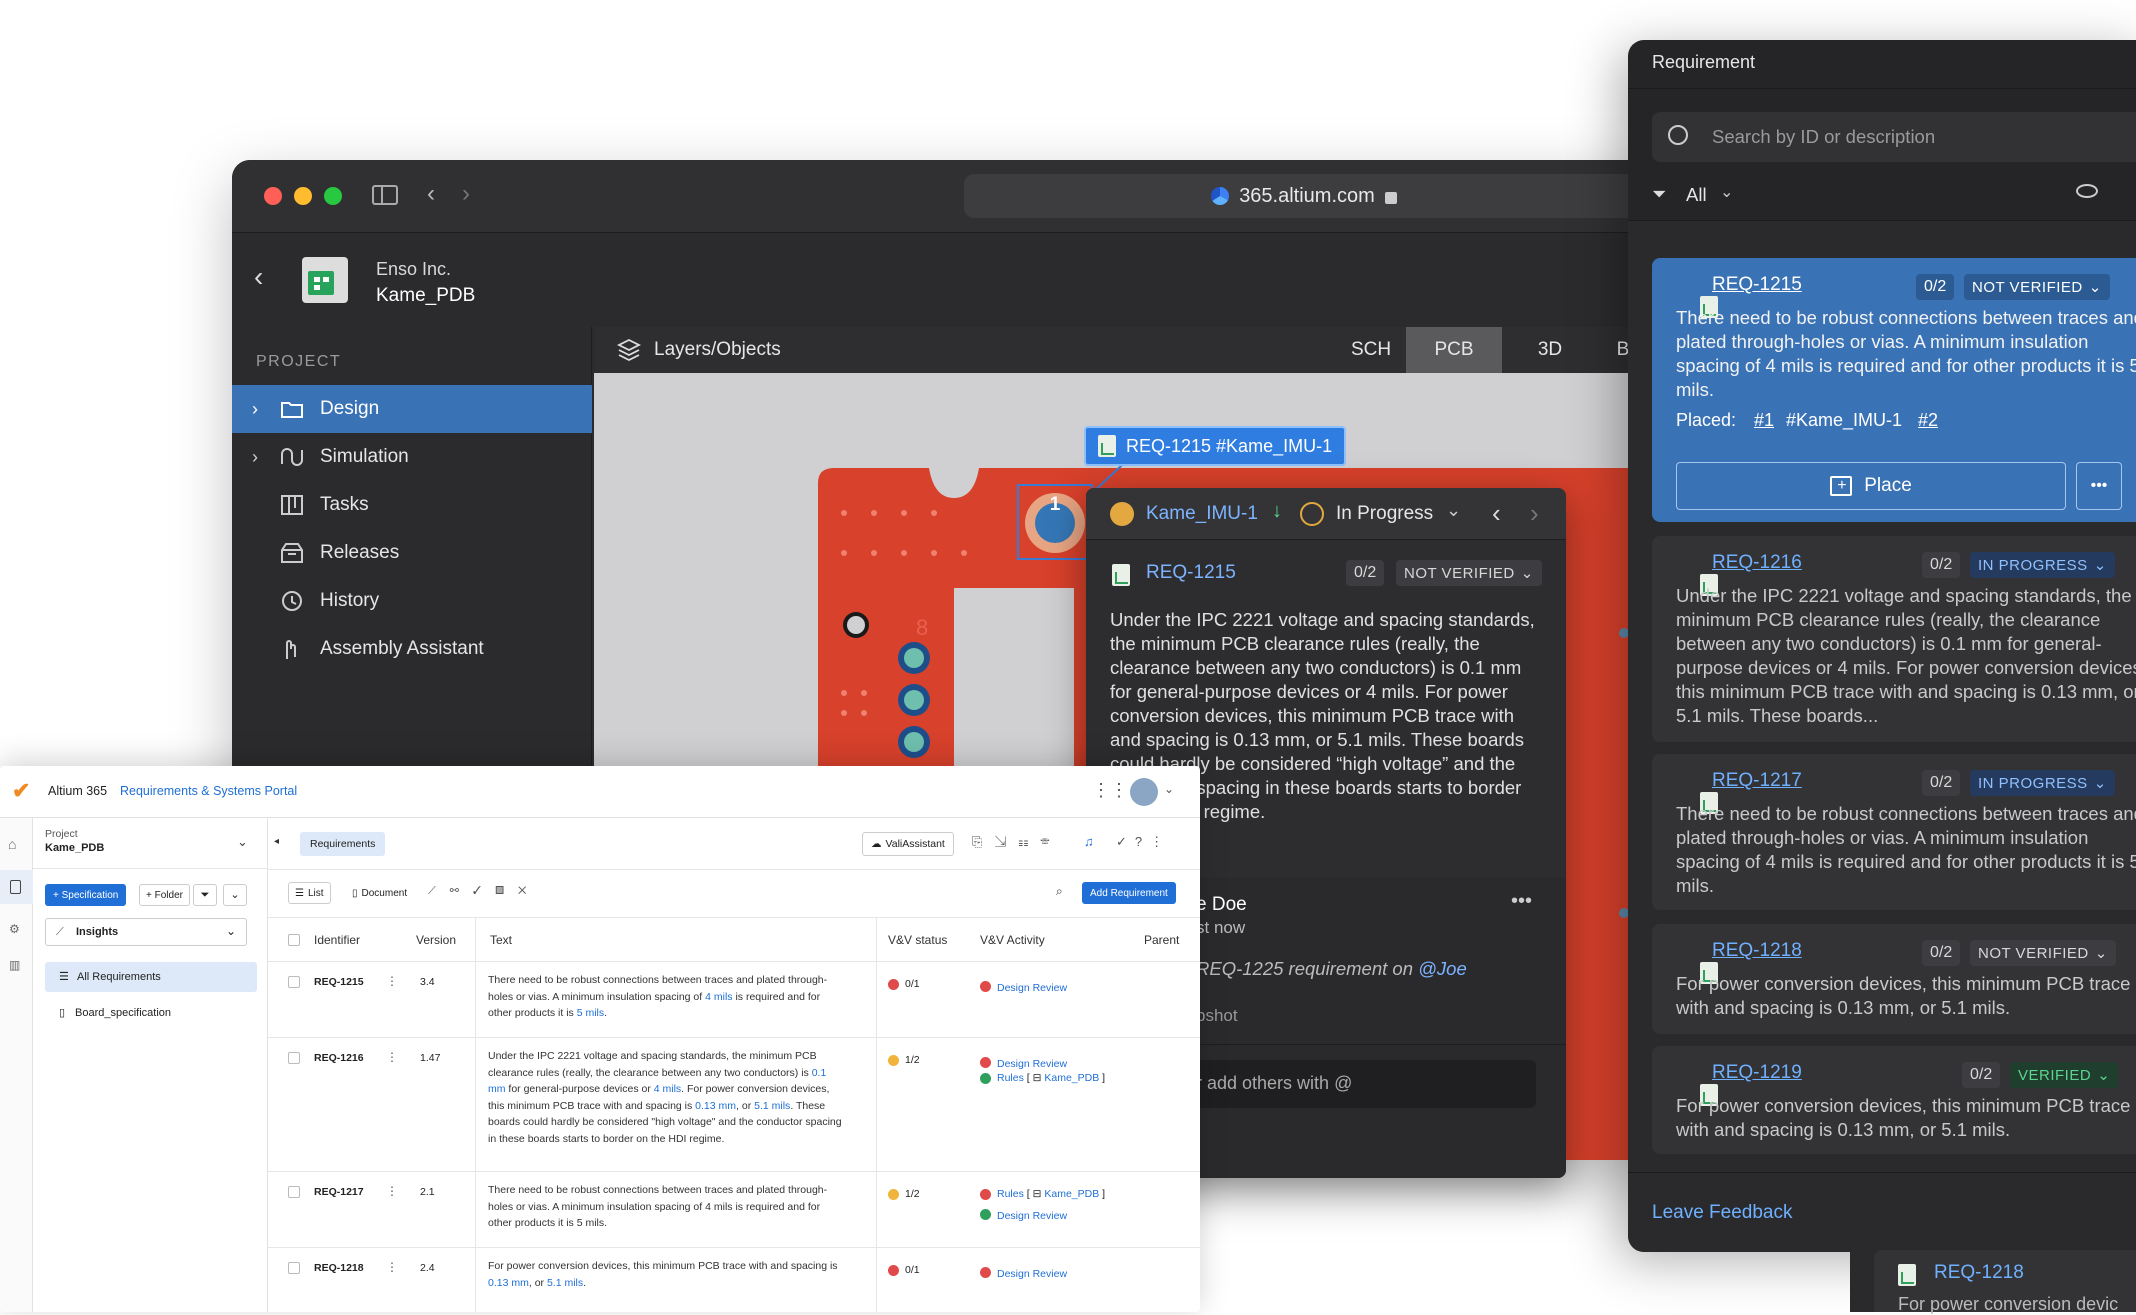  I want to click on toolbar-icons: ⎘⇲☷☏, so click(1016, 842).